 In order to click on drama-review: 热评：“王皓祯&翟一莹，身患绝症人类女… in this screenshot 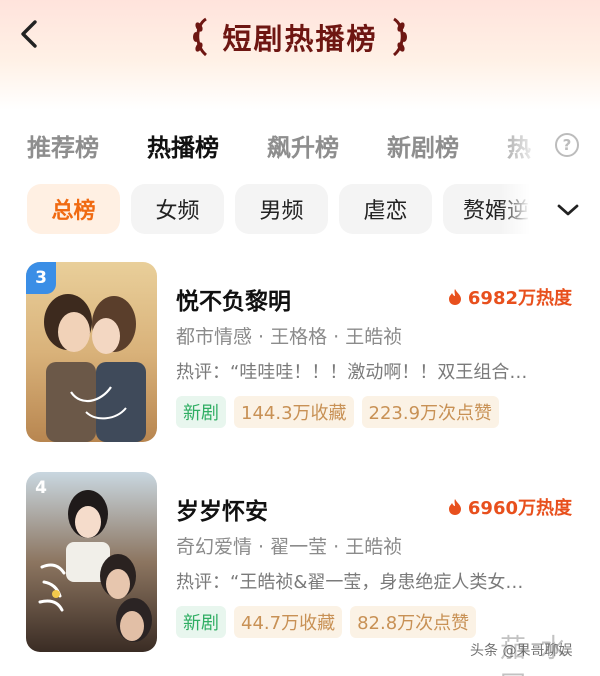, I will do `click(350, 582)`.